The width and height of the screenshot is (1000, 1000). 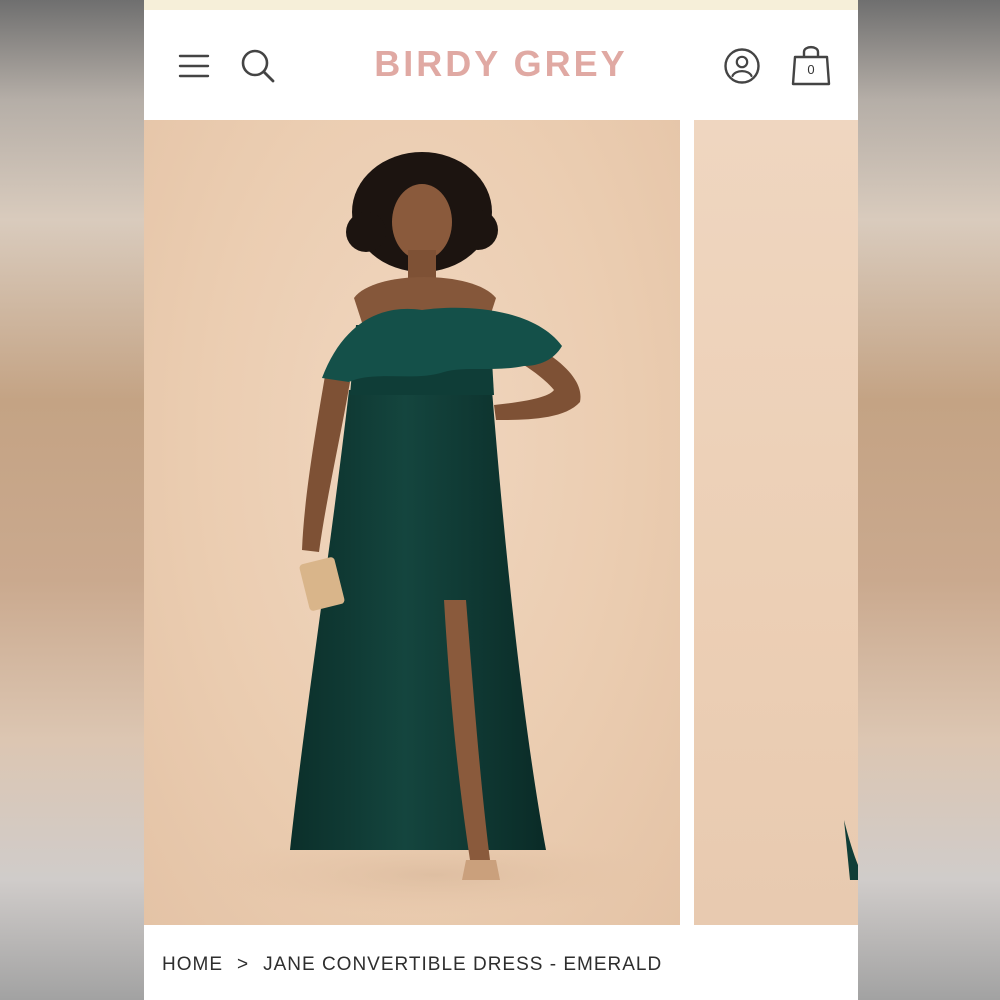 I want to click on site-header: BIRDY GREY 0, so click(x=501, y=65).